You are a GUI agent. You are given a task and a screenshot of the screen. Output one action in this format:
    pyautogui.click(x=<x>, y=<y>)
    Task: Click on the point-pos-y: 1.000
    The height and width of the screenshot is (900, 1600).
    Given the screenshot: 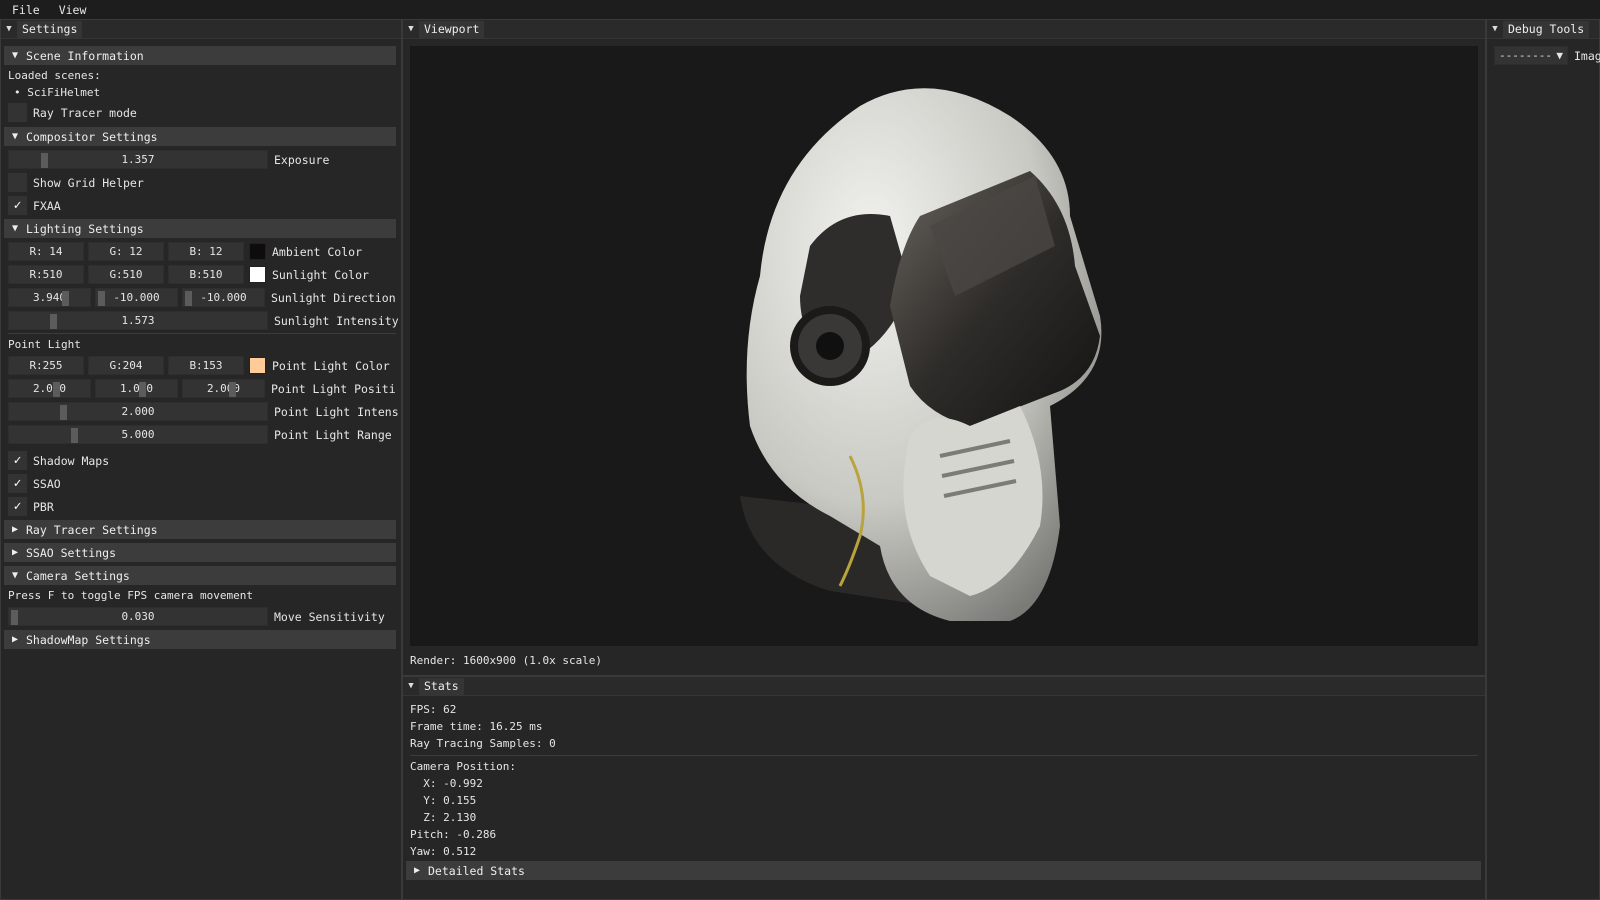 What is the action you would take?
    pyautogui.click(x=136, y=388)
    